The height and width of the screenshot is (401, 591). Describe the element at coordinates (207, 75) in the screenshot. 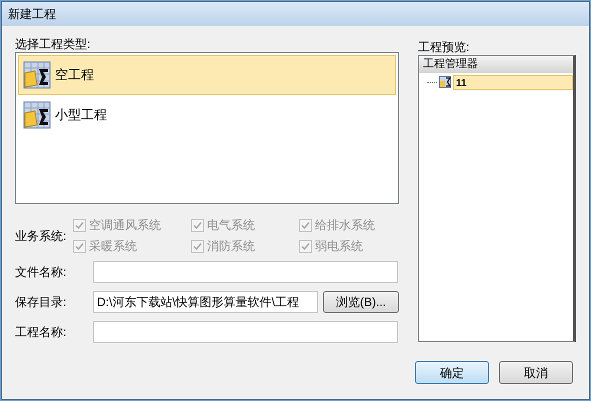

I see `list-item: 空工程` at that location.